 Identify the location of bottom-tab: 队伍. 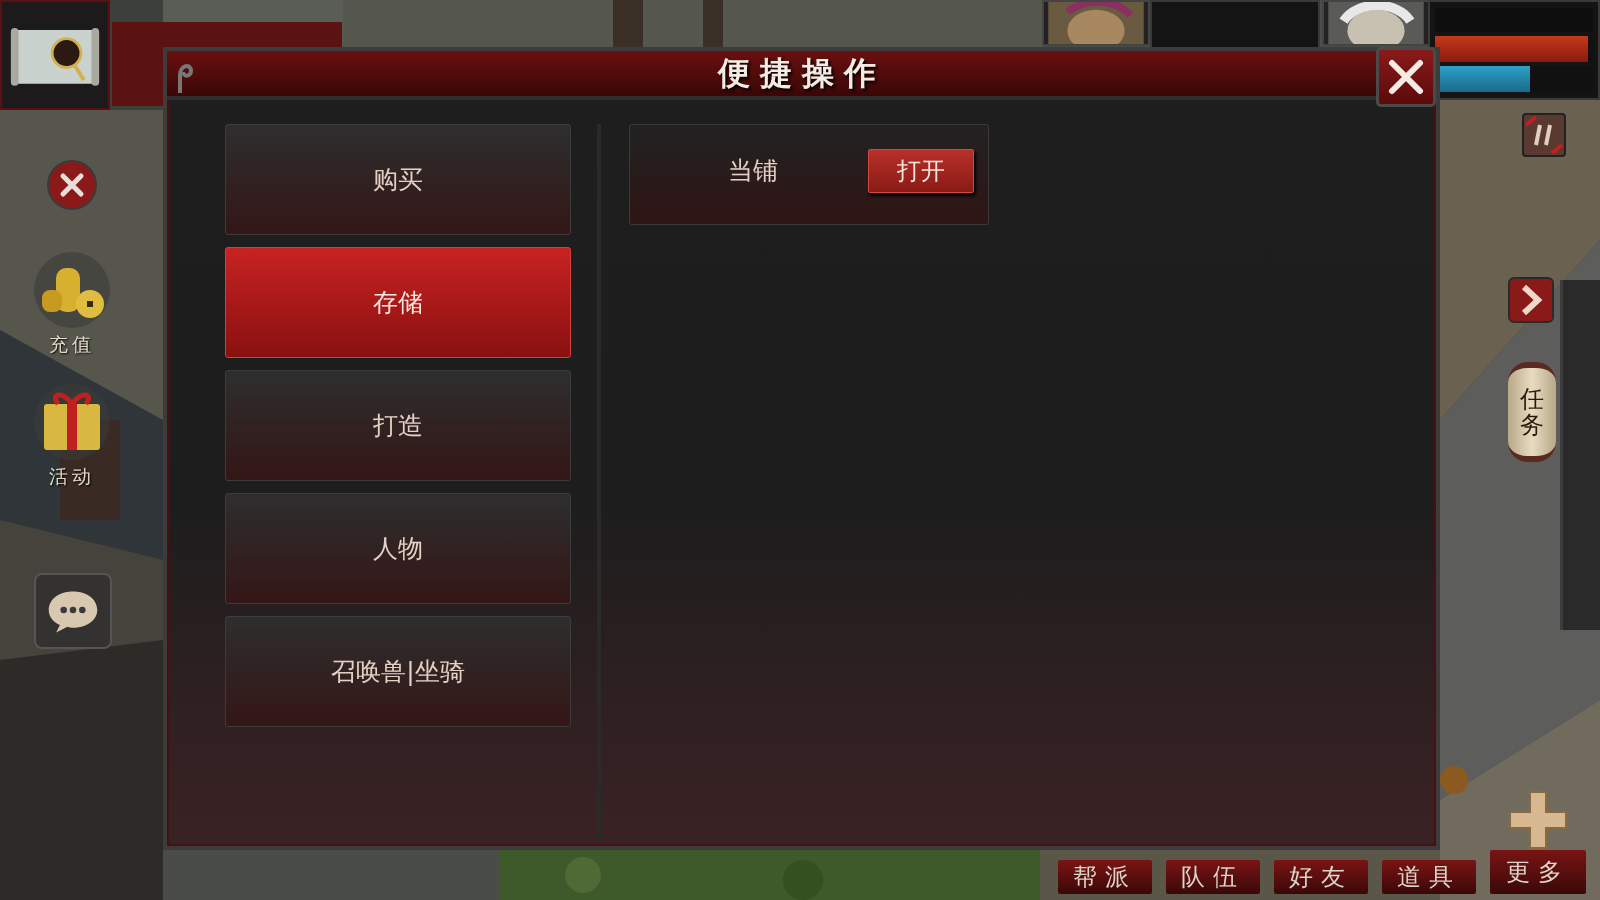
(1213, 877).